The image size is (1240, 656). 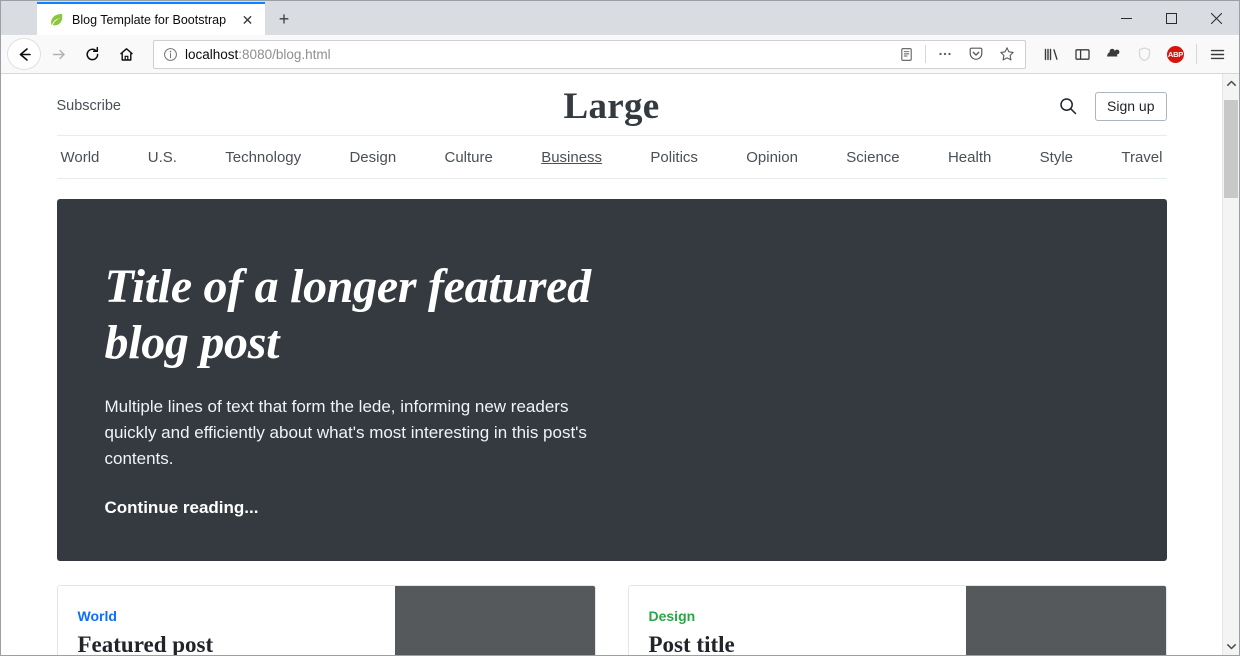 What do you see at coordinates (536, 54) in the screenshot?
I see `url-text: localhost:8080/blog.html` at bounding box center [536, 54].